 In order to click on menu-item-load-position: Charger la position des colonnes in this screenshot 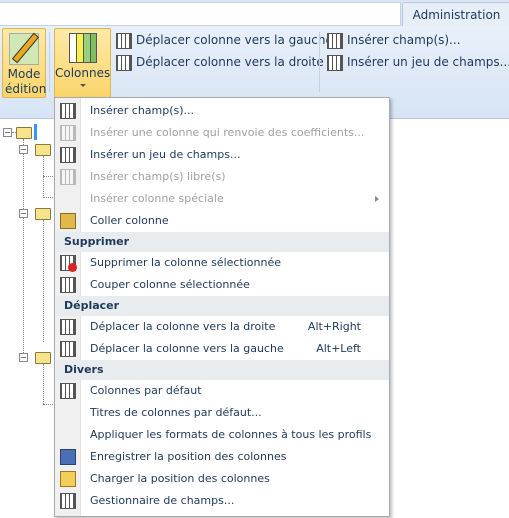, I will do `click(222, 479)`.